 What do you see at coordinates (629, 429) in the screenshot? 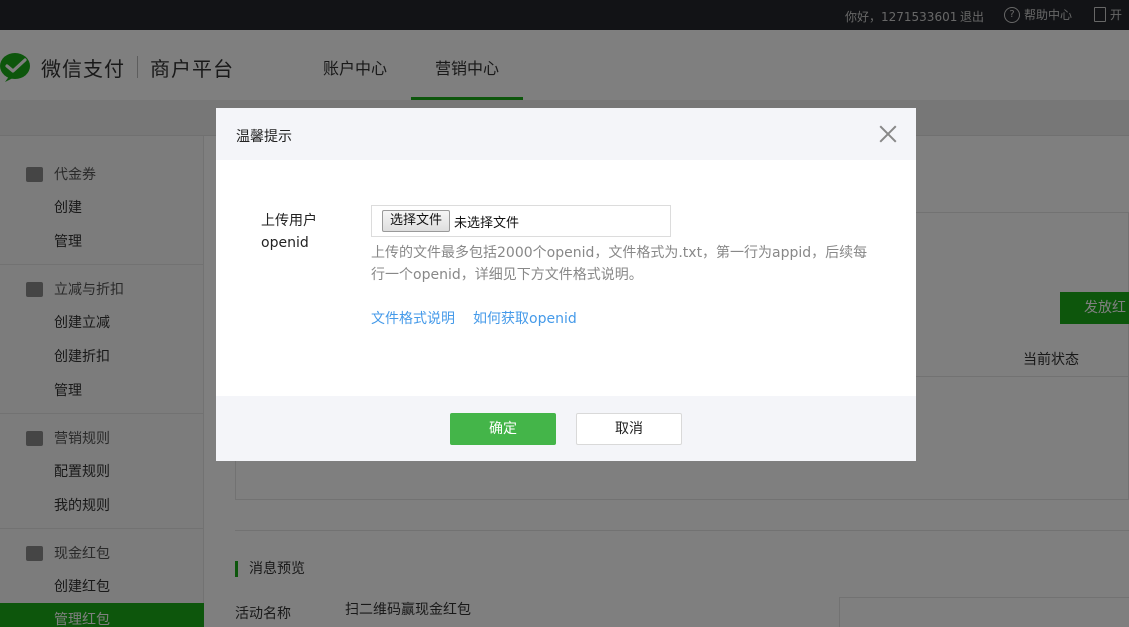
I see `cancel-button: 取消` at bounding box center [629, 429].